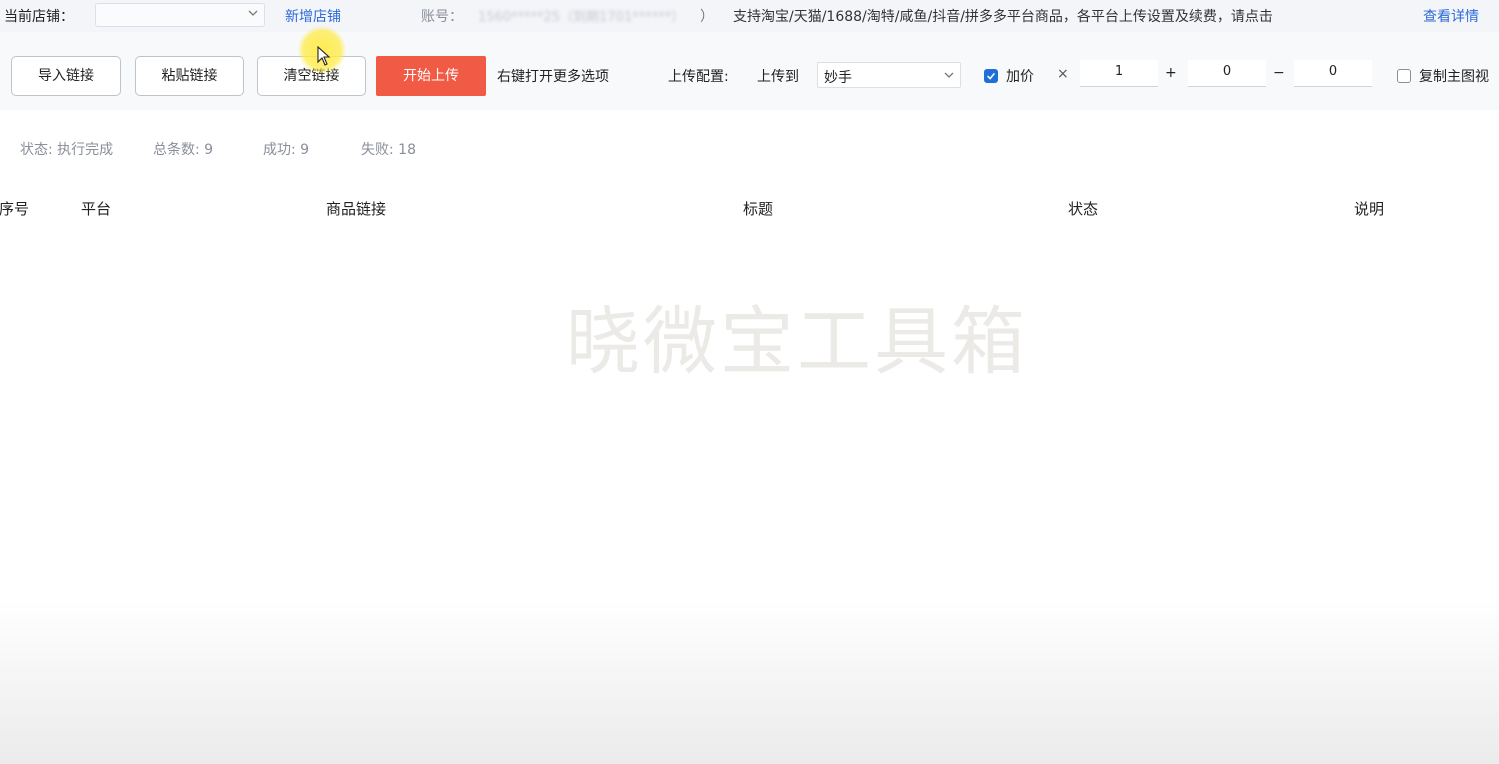 The width and height of the screenshot is (1499, 764). Describe the element at coordinates (324, 56) in the screenshot. I see `mouse-pointer-icon` at that location.